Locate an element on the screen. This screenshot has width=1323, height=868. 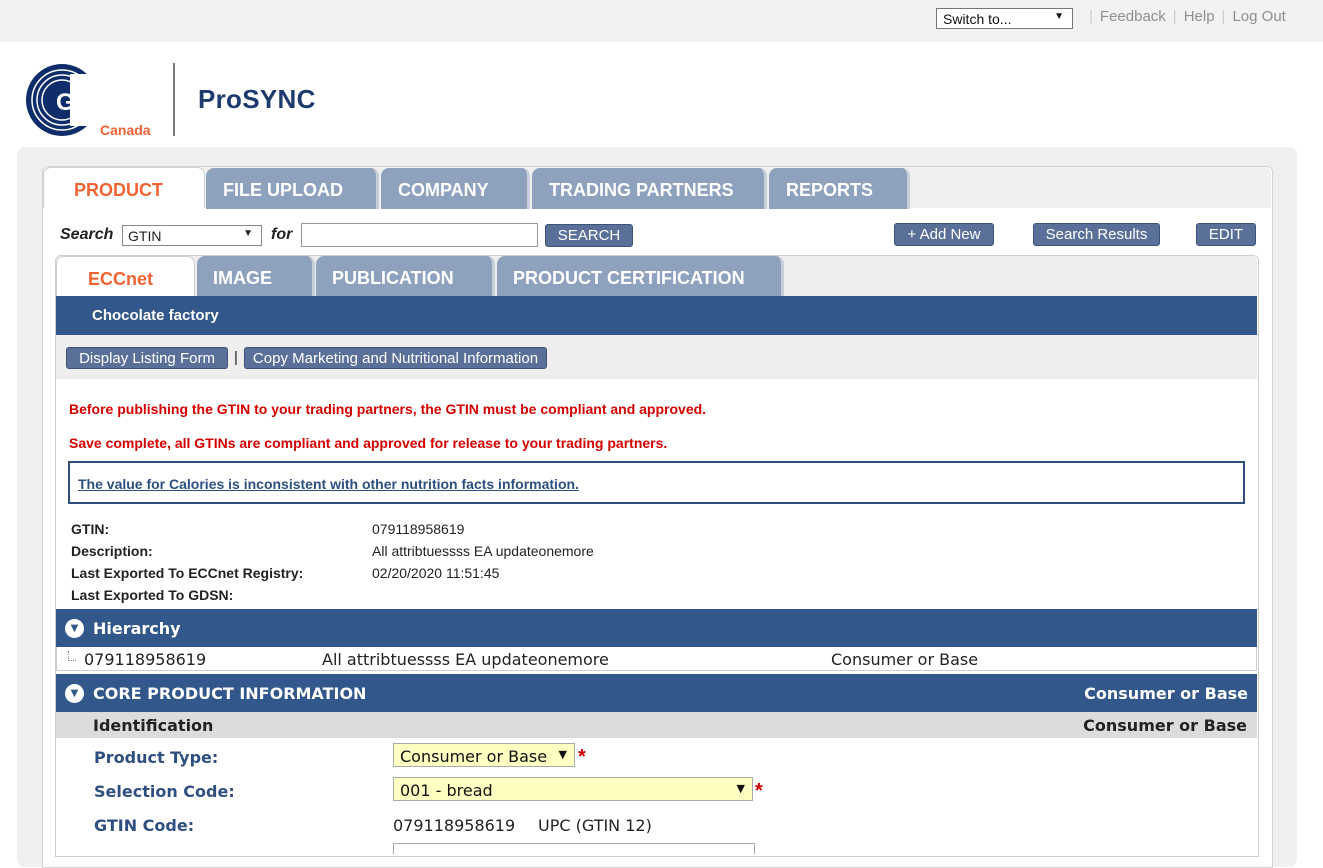
selection-code-select: 001 - bread ▼ is located at coordinates (573, 789).